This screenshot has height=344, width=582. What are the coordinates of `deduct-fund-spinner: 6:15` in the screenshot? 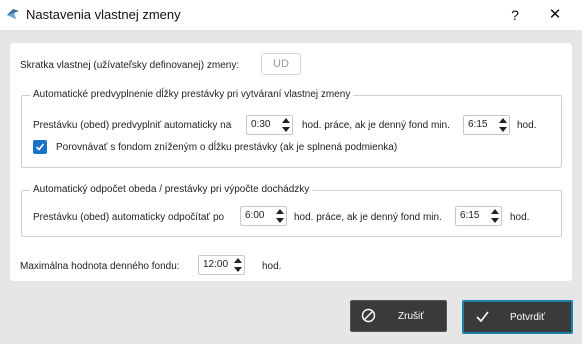 It's located at (478, 216).